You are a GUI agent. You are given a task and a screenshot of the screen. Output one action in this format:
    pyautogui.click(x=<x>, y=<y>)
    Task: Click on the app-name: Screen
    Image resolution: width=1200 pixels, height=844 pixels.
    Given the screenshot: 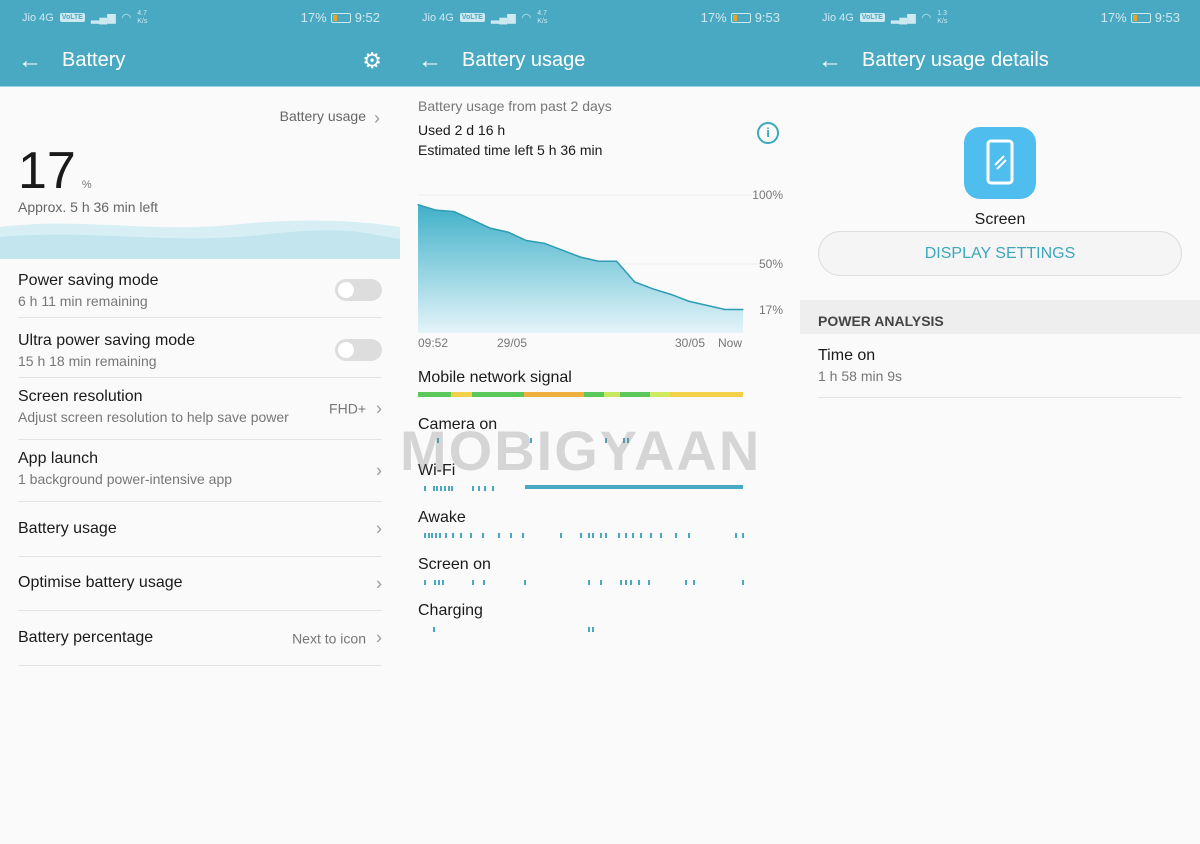 What is the action you would take?
    pyautogui.click(x=1000, y=219)
    